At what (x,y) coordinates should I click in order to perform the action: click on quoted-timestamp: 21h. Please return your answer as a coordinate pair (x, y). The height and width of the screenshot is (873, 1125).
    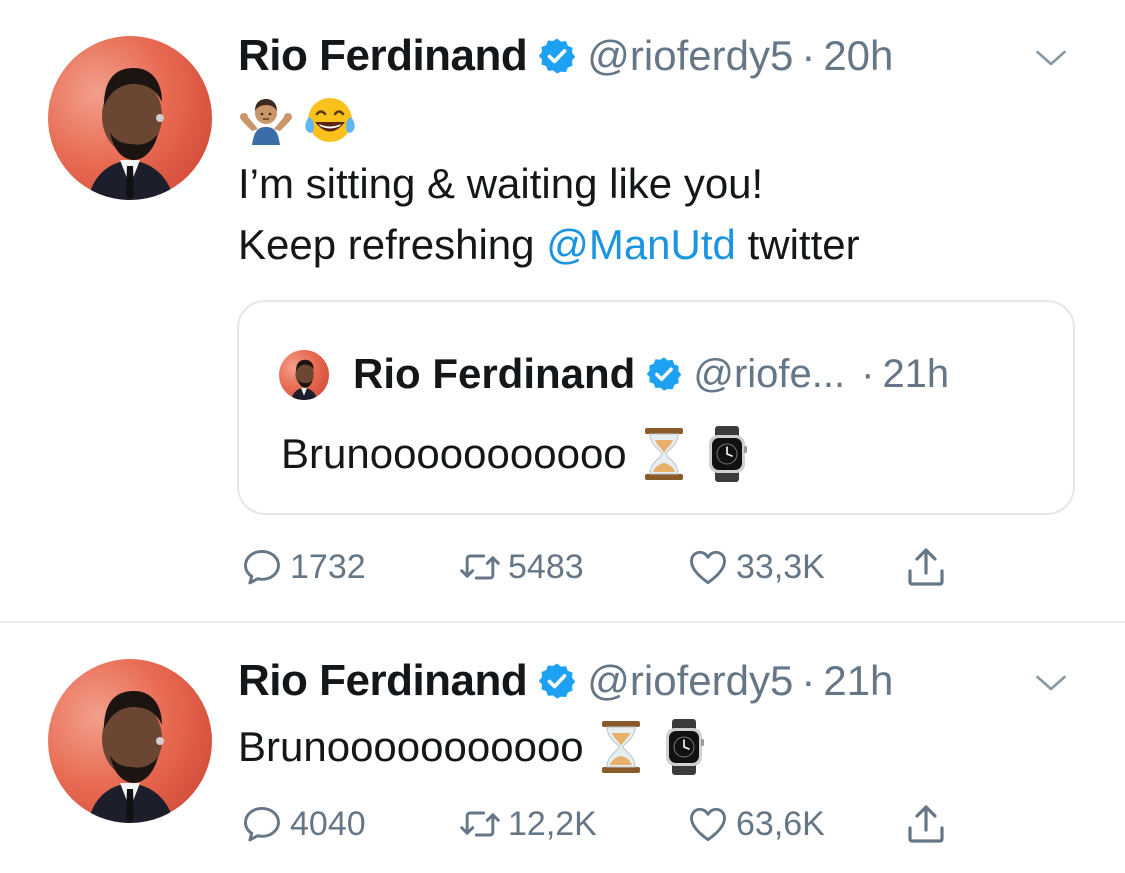
    Looking at the image, I should click on (916, 373).